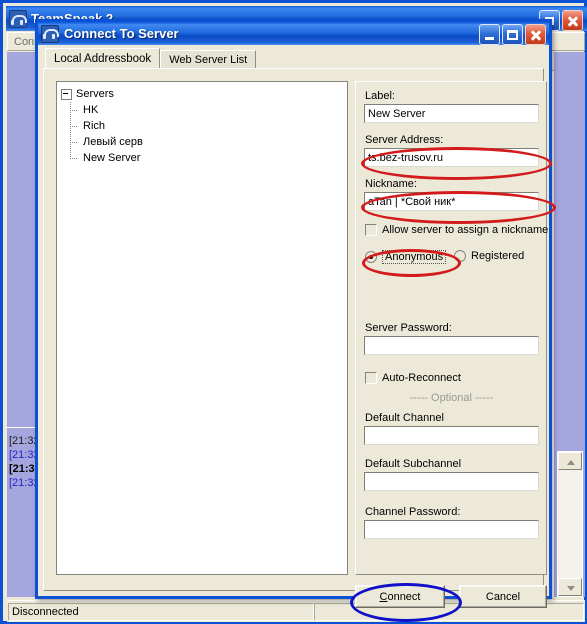 This screenshot has height=624, width=587. I want to click on minimize-button, so click(489, 34).